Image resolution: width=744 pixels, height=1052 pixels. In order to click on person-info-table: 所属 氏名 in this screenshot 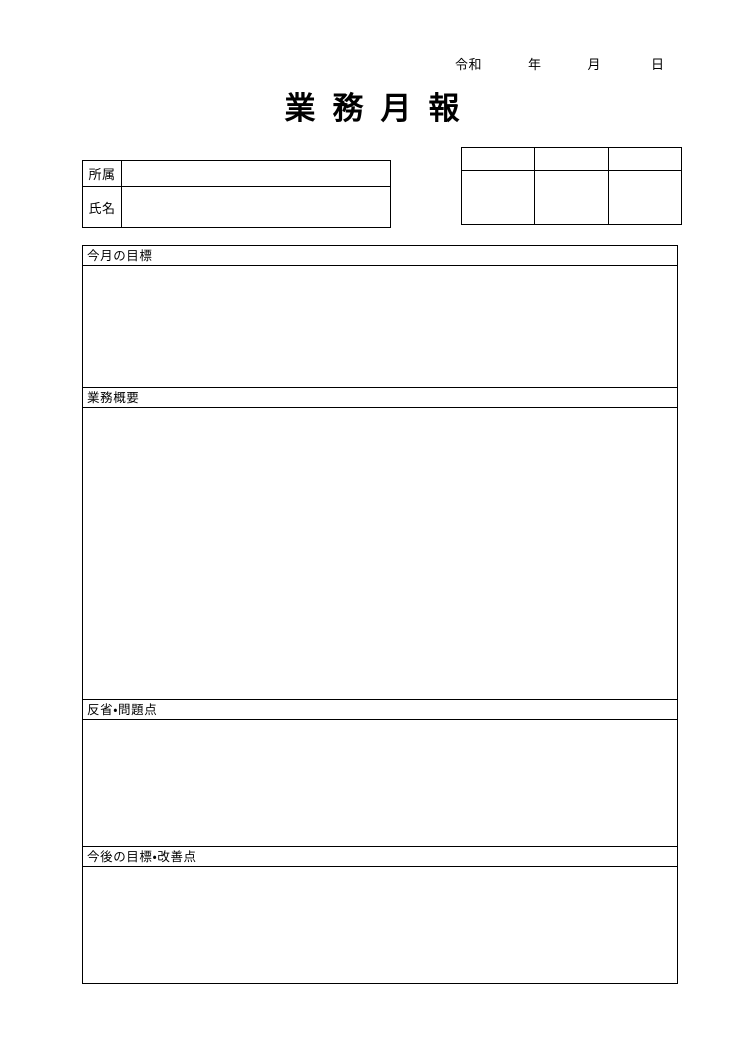, I will do `click(236, 194)`.